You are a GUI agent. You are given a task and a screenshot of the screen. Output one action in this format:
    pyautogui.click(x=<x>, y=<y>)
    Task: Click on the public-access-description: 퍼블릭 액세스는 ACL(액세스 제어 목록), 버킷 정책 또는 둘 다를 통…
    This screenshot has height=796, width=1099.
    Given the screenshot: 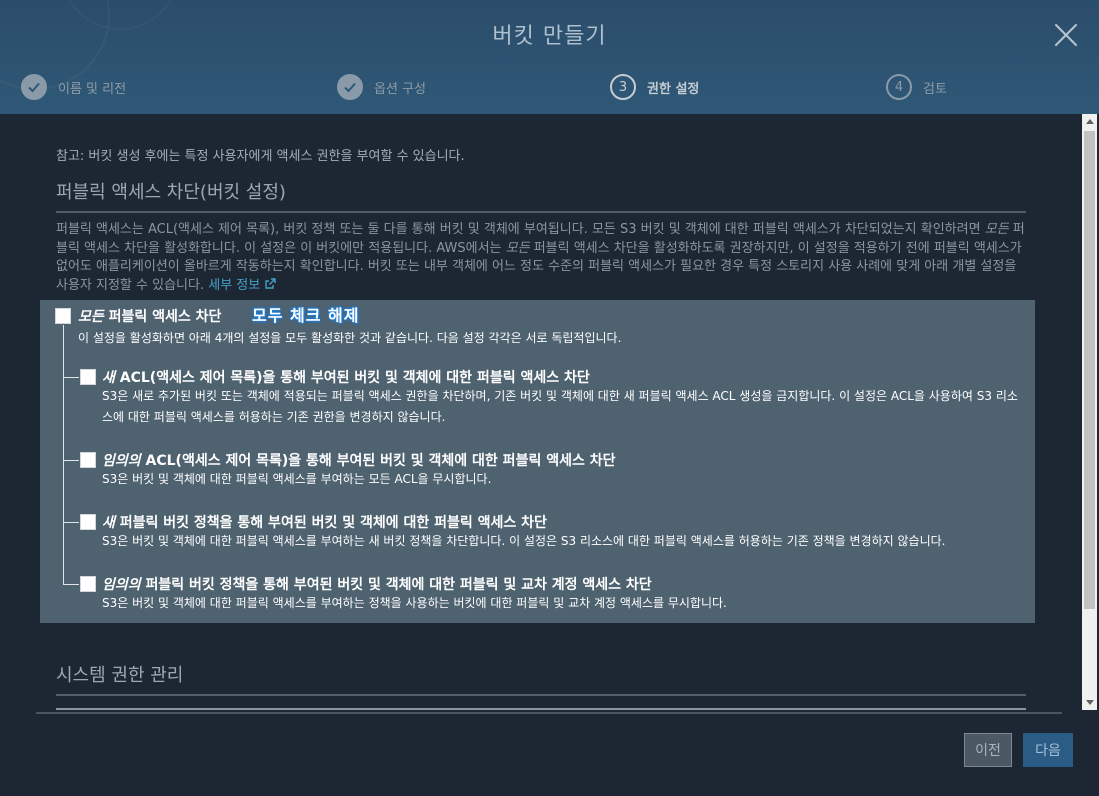 What is the action you would take?
    pyautogui.click(x=541, y=258)
    